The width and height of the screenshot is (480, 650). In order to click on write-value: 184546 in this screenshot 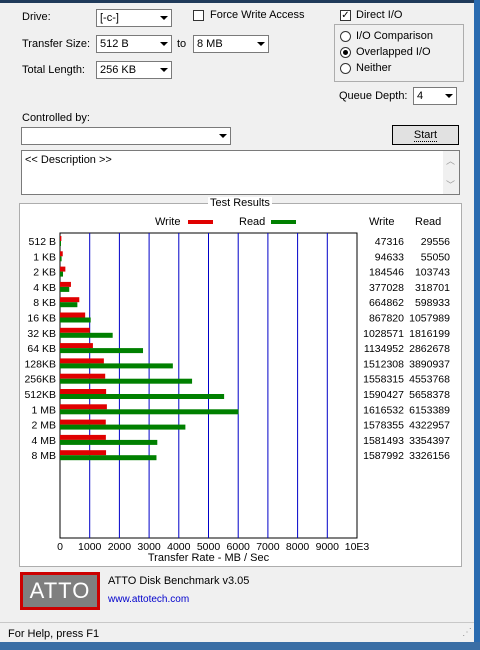, I will do `click(386, 273)`.